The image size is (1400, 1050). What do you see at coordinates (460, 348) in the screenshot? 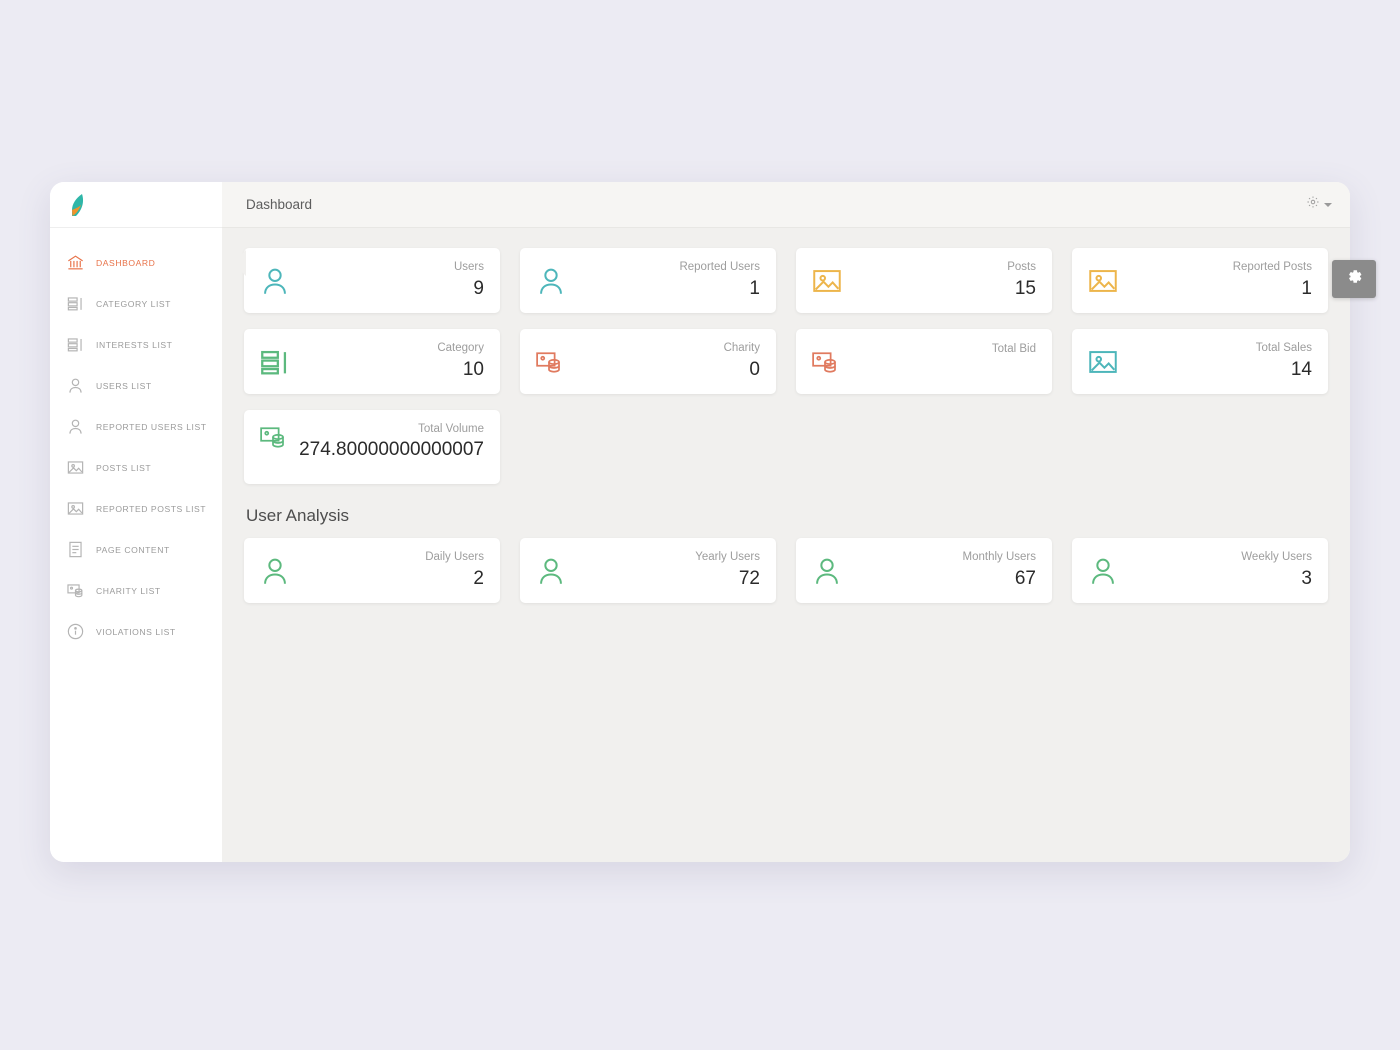
I see `stat-label: Category` at bounding box center [460, 348].